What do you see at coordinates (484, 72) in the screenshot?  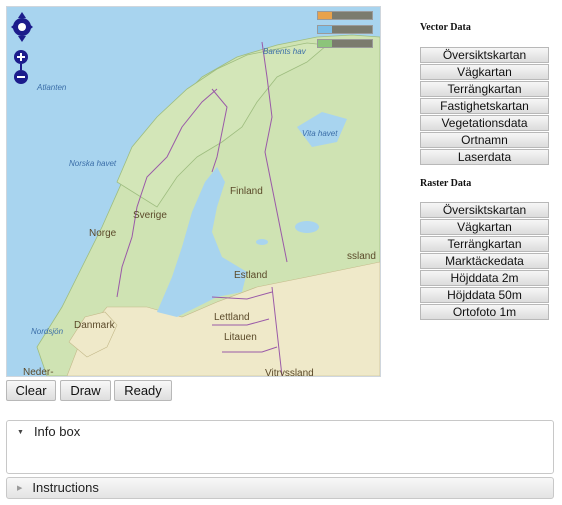 I see `vector-button-vagkartan: Vägkartan` at bounding box center [484, 72].